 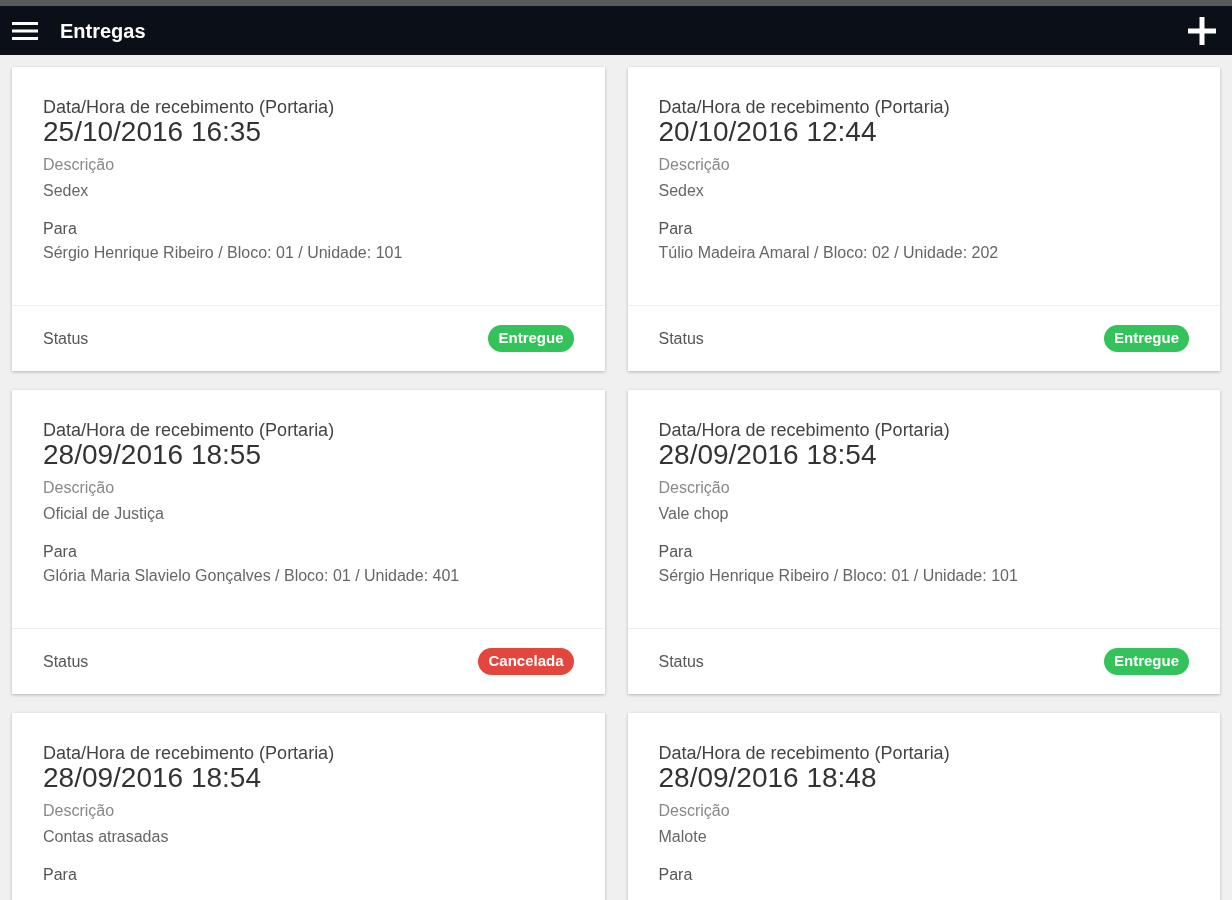 What do you see at coordinates (828, 253) in the screenshot?
I see `recipient-value: Túlio Madeira Amaral / Bloco: 02 / Unidade: 202` at bounding box center [828, 253].